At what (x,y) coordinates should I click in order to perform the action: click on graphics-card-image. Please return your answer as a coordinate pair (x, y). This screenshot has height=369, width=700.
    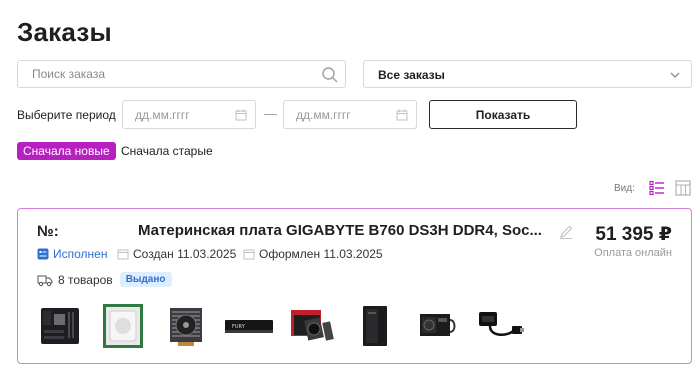
    Looking at the image, I should click on (312, 325).